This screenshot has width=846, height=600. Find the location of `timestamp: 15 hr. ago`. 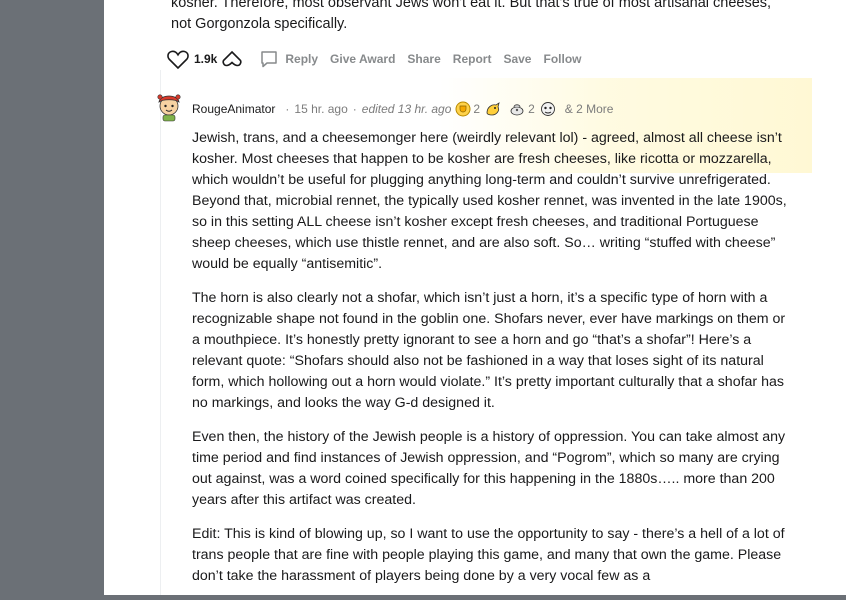

timestamp: 15 hr. ago is located at coordinates (320, 109).